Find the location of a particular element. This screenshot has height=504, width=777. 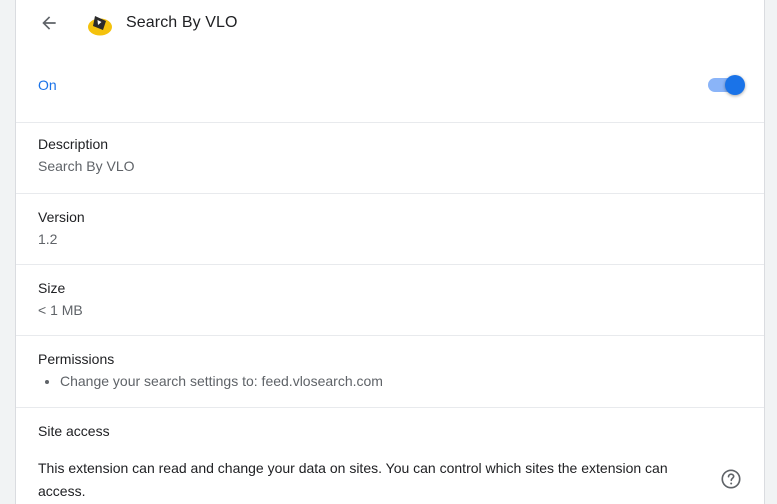

permissions-label: Permissions is located at coordinates (76, 359).